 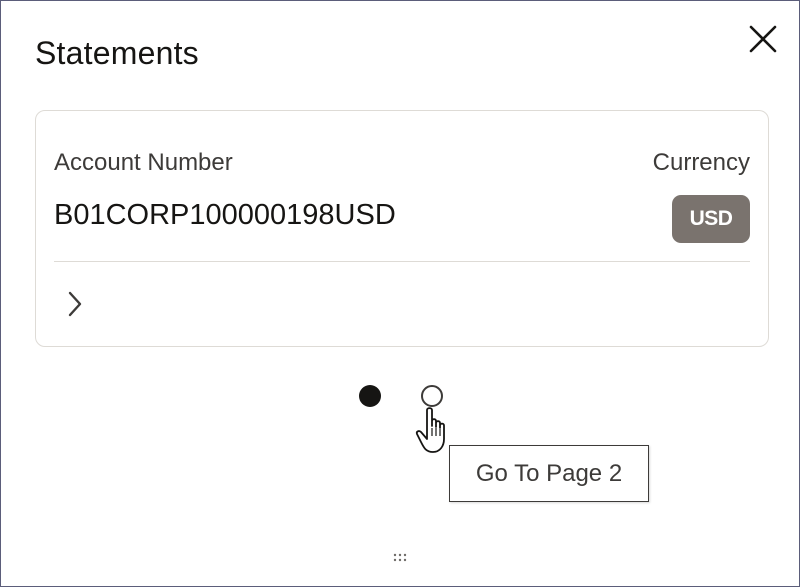 What do you see at coordinates (225, 215) in the screenshot?
I see `account-number-value: B01CORP100000198USD` at bounding box center [225, 215].